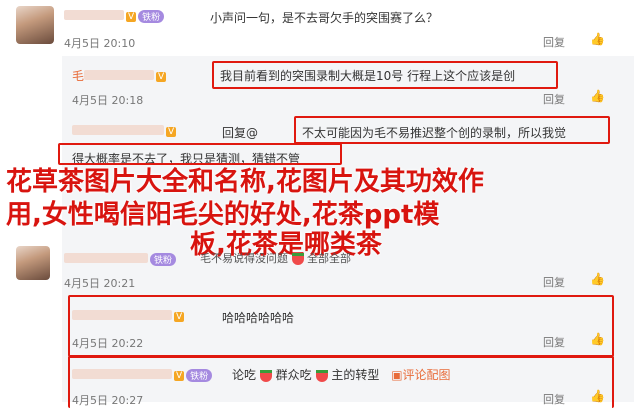  Describe the element at coordinates (275, 258) in the screenshot. I see `comment-text: 毛不易说得没问题 全部全部` at that location.